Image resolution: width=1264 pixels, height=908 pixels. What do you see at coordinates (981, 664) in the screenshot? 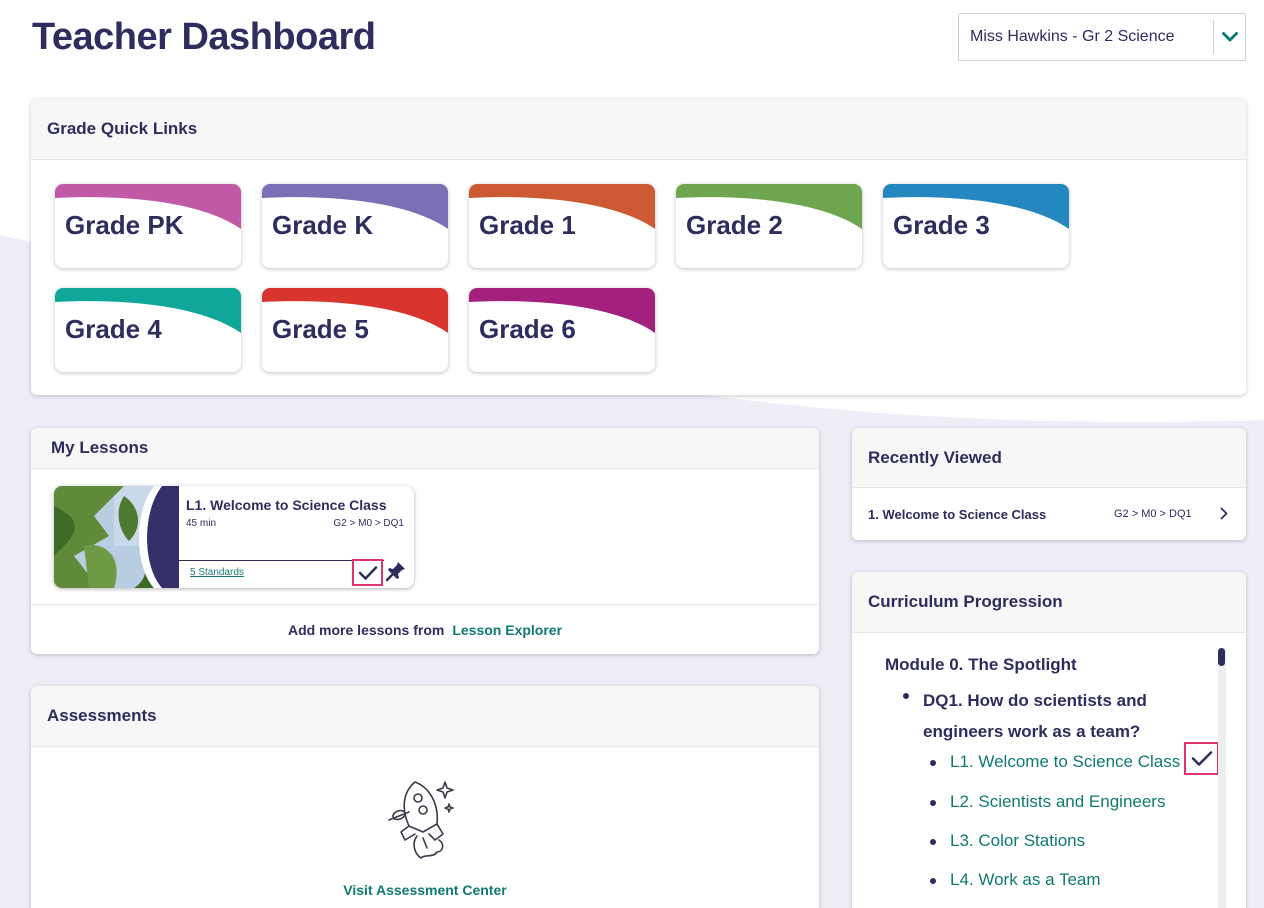
I see `curriculum-module-title: Module 0. The Spotlight` at bounding box center [981, 664].